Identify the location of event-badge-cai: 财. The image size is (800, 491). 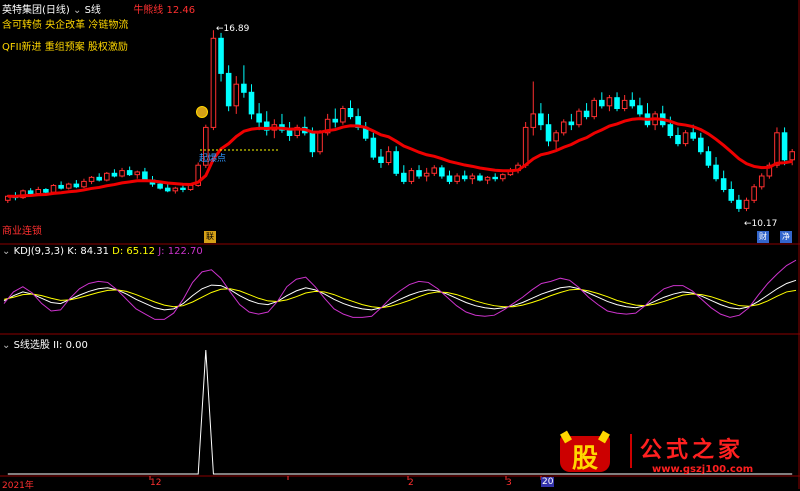
(763, 237).